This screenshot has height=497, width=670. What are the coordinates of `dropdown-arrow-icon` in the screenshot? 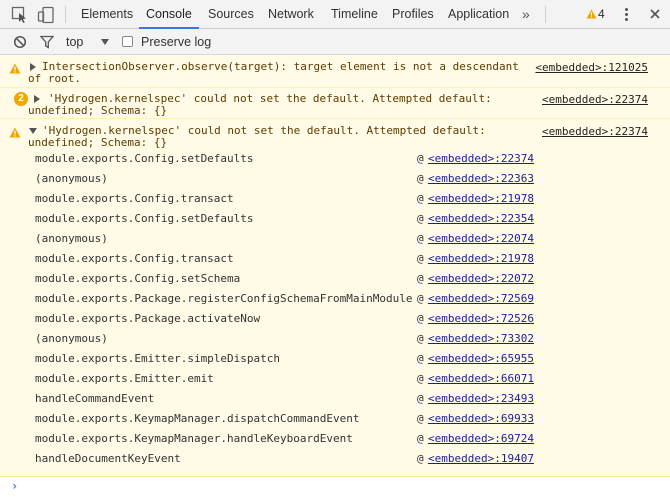 It's located at (105, 42).